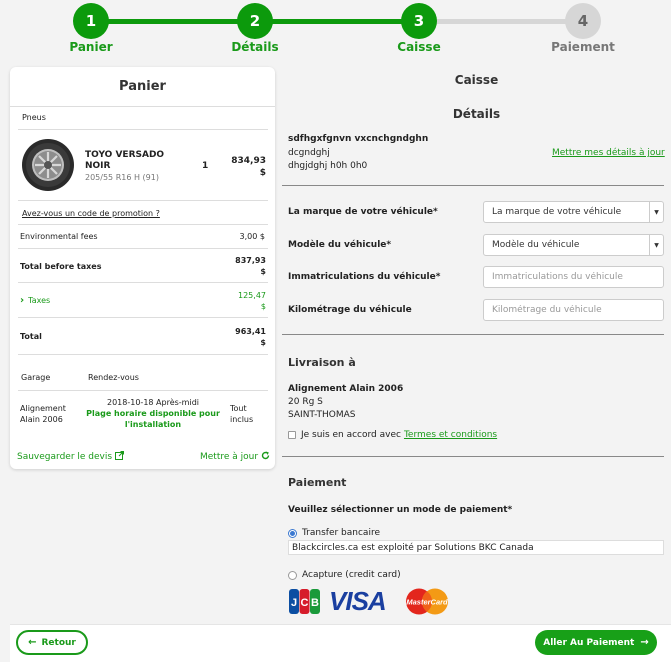 This screenshot has width=671, height=662. I want to click on step-1-circle: 1, so click(91, 21).